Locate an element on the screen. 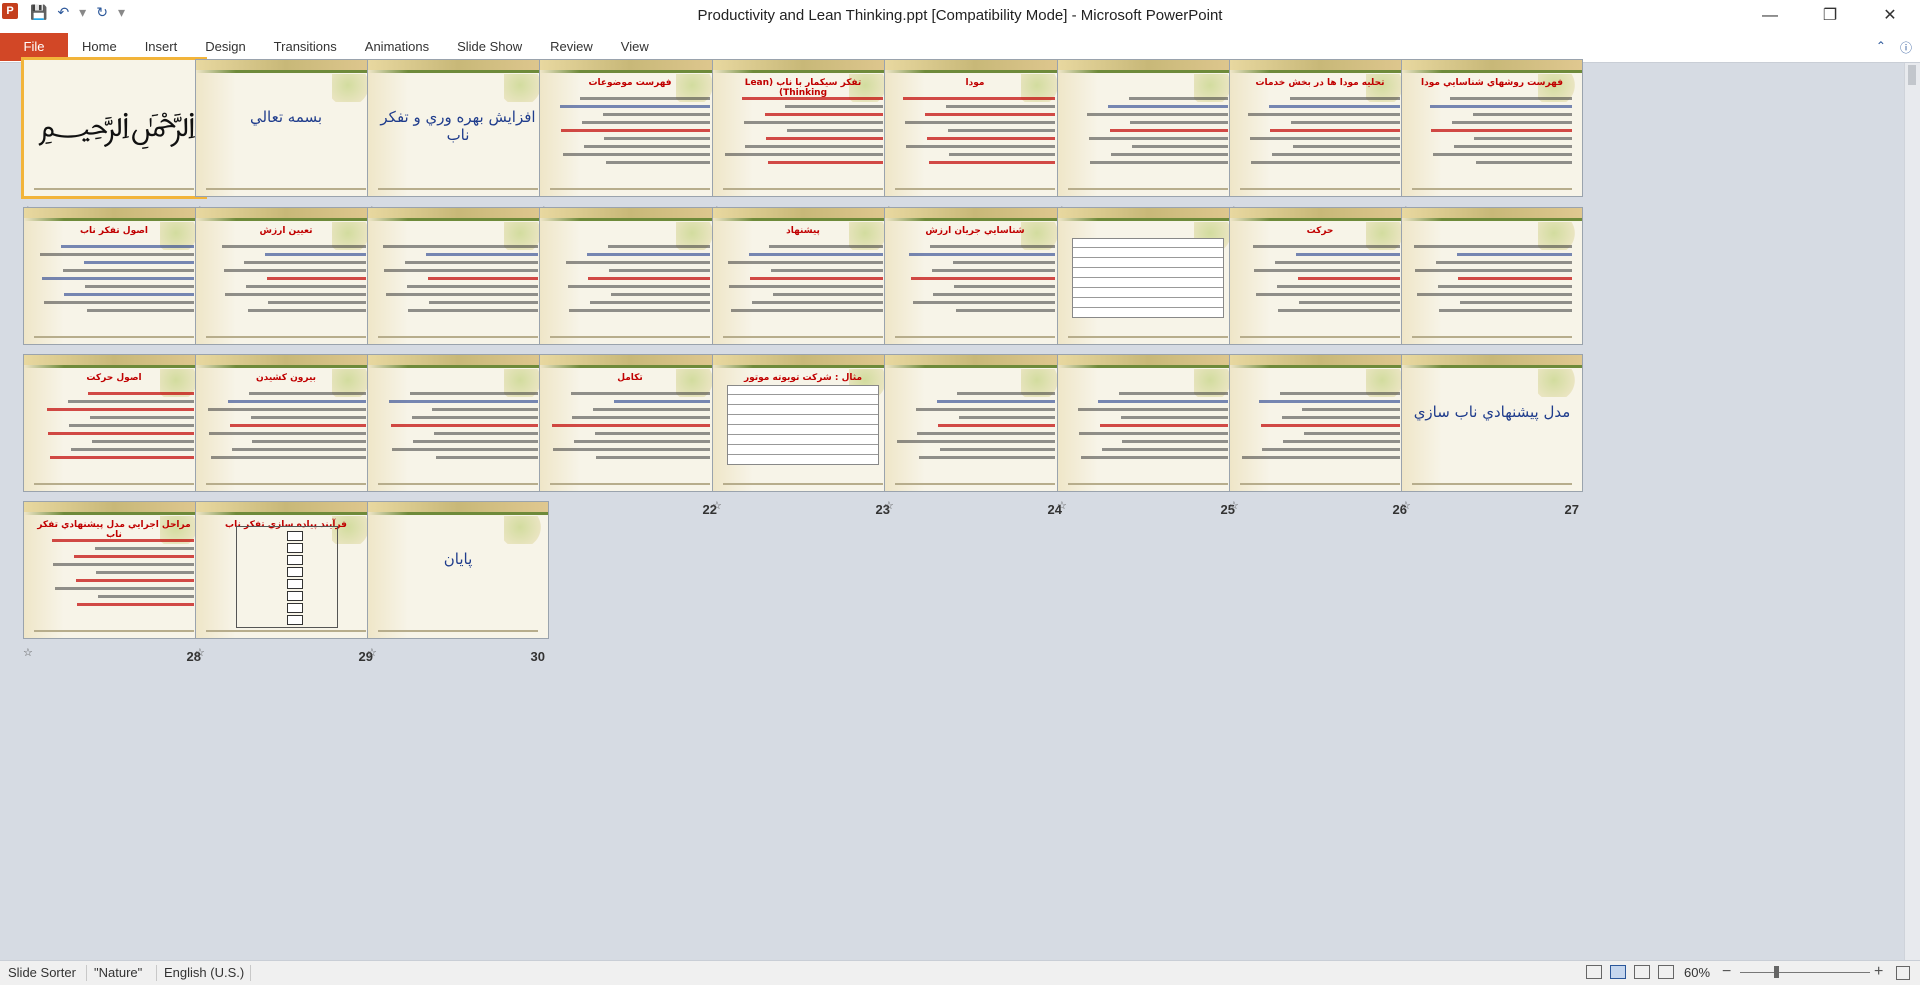 The image size is (1920, 985). slide-preview: تفكر سيكمار با ناب (Lean Thinking) is located at coordinates (803, 128).